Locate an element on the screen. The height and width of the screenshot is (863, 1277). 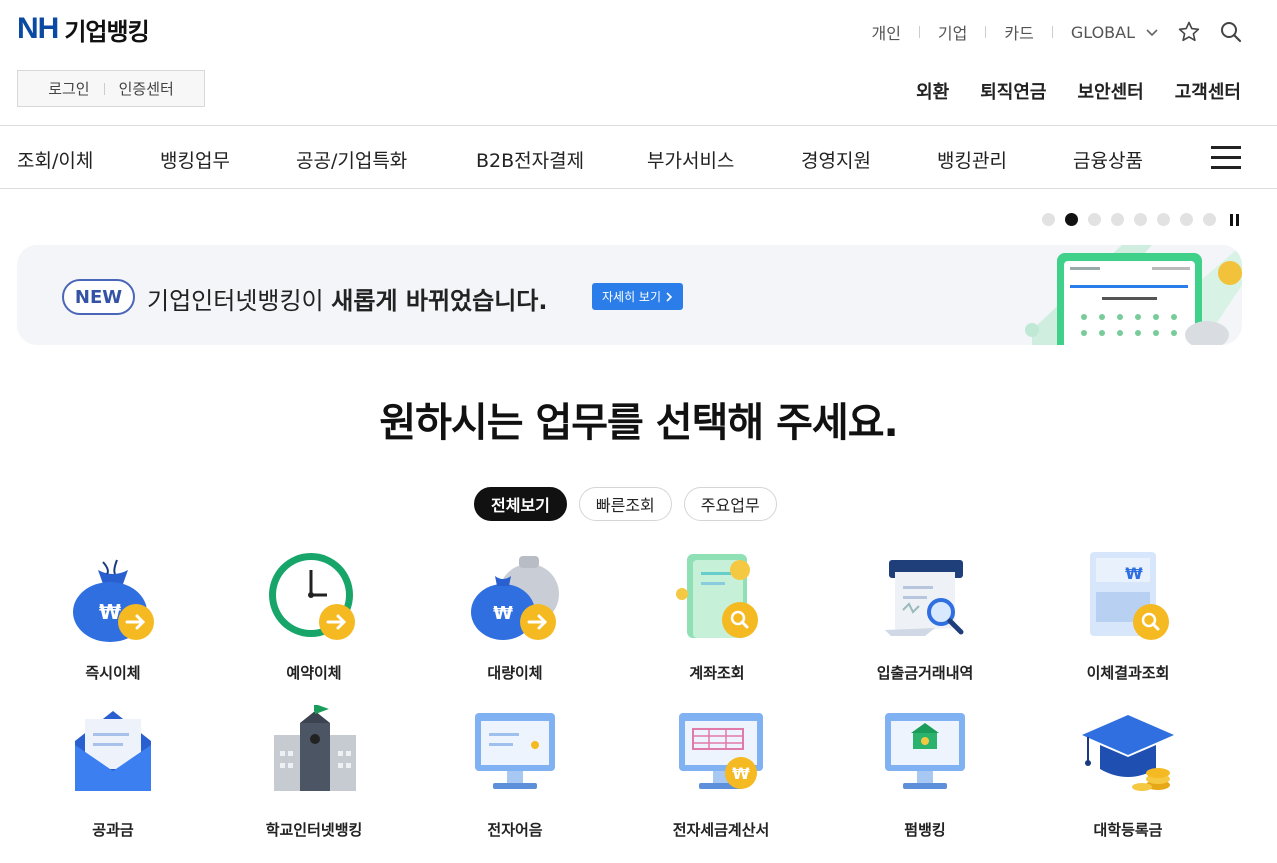
login-link: 로그인 is located at coordinates (68, 88).